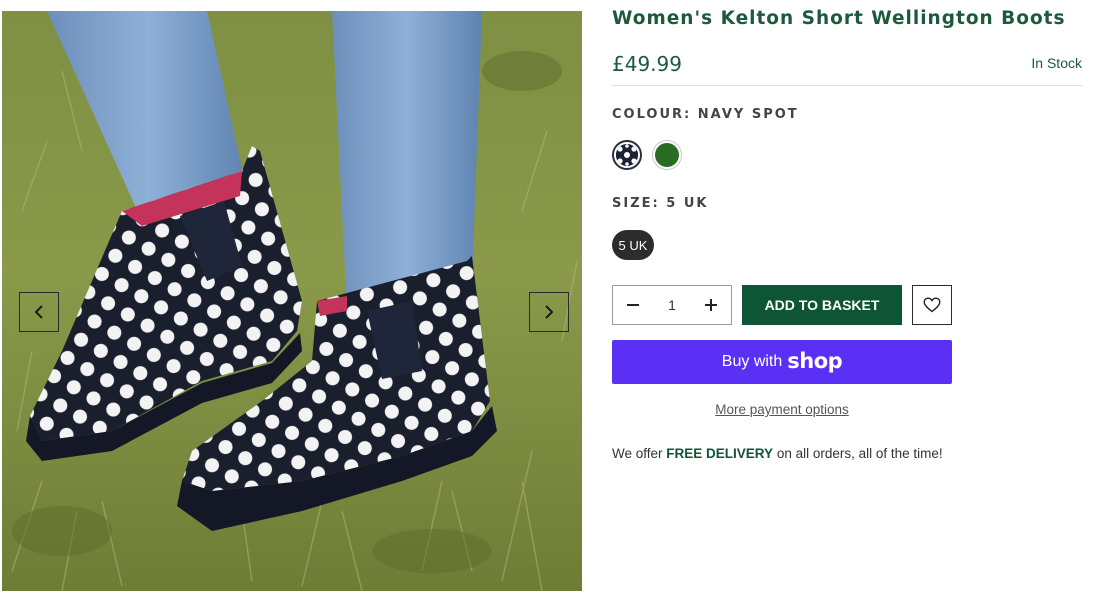 This screenshot has height=602, width=1119. Describe the element at coordinates (1056, 63) in the screenshot. I see `stock-status: In Stock` at that location.